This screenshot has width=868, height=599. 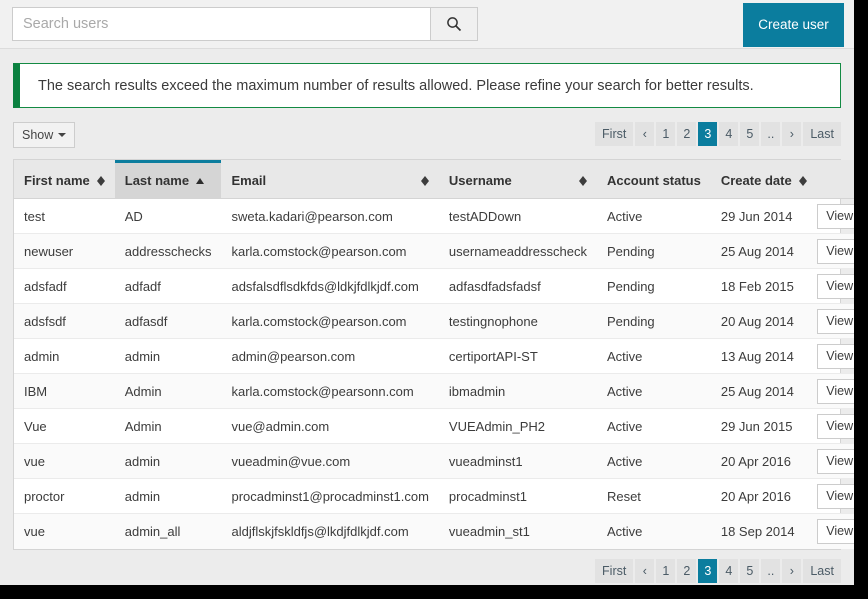 What do you see at coordinates (168, 251) in the screenshot?
I see `cell-last-name: addresschecks` at bounding box center [168, 251].